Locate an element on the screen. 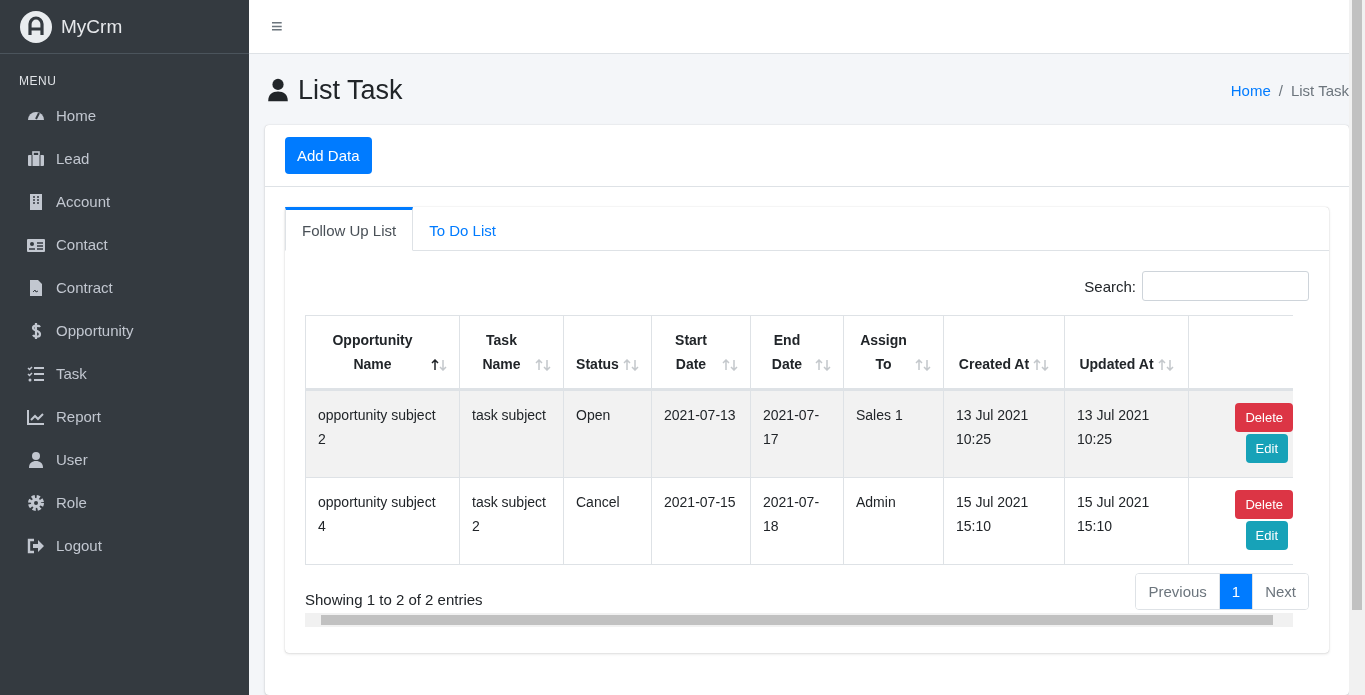  pagination-button: 1 is located at coordinates (1235, 591).